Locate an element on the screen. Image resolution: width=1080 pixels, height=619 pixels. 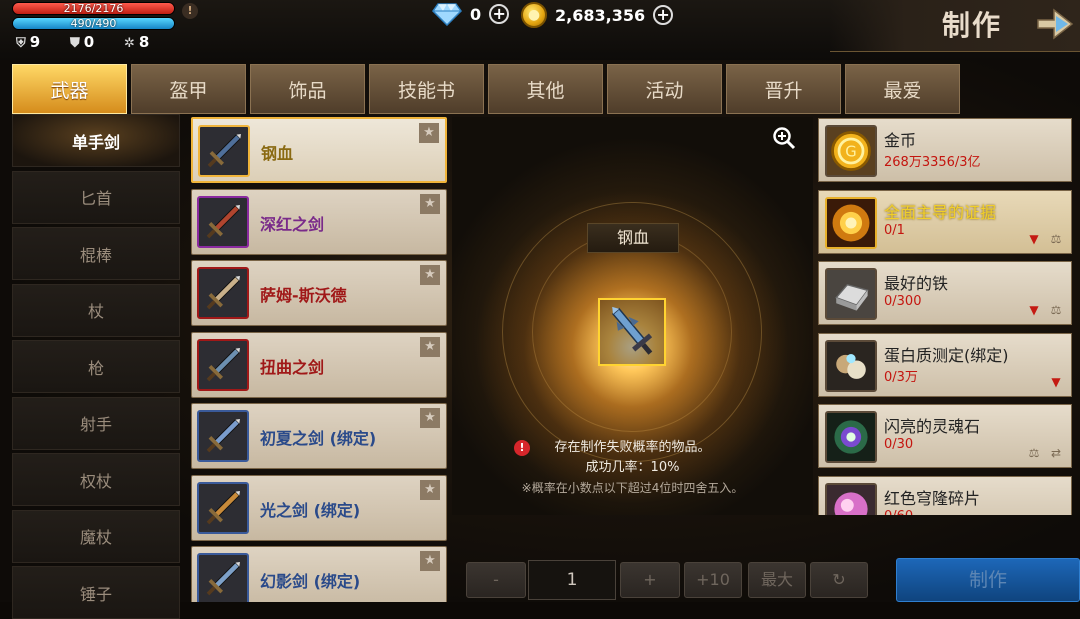
material-row: 最好的铁 0/300 ▼ ⚖ is located at coordinates (945, 293).